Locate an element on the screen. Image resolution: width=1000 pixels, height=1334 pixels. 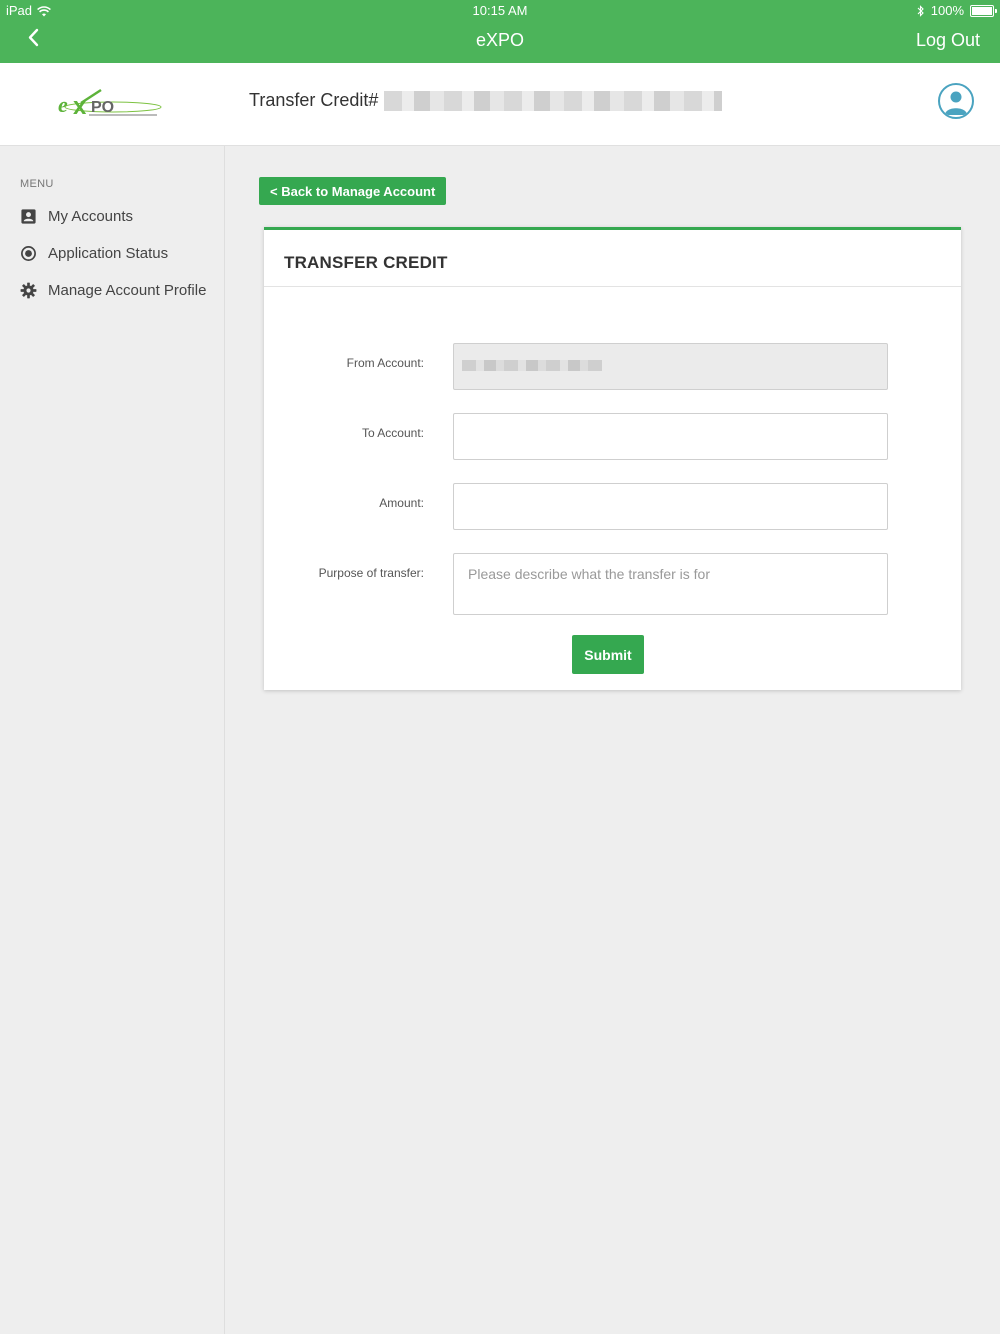
sidebar-item-label: Application Status is located at coordinates (108, 253).